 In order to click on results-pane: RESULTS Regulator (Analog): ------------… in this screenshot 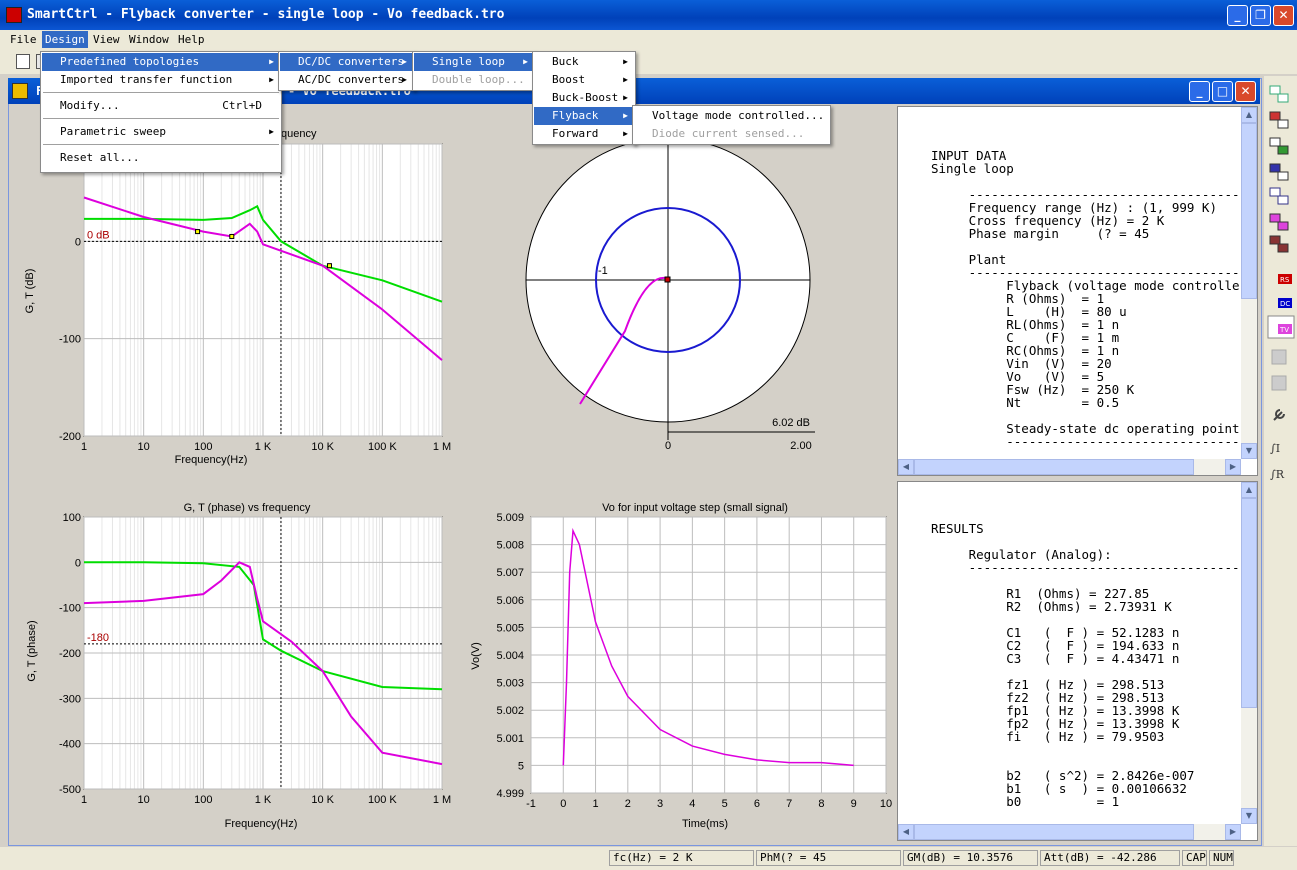, I will do `click(1077, 661)`.